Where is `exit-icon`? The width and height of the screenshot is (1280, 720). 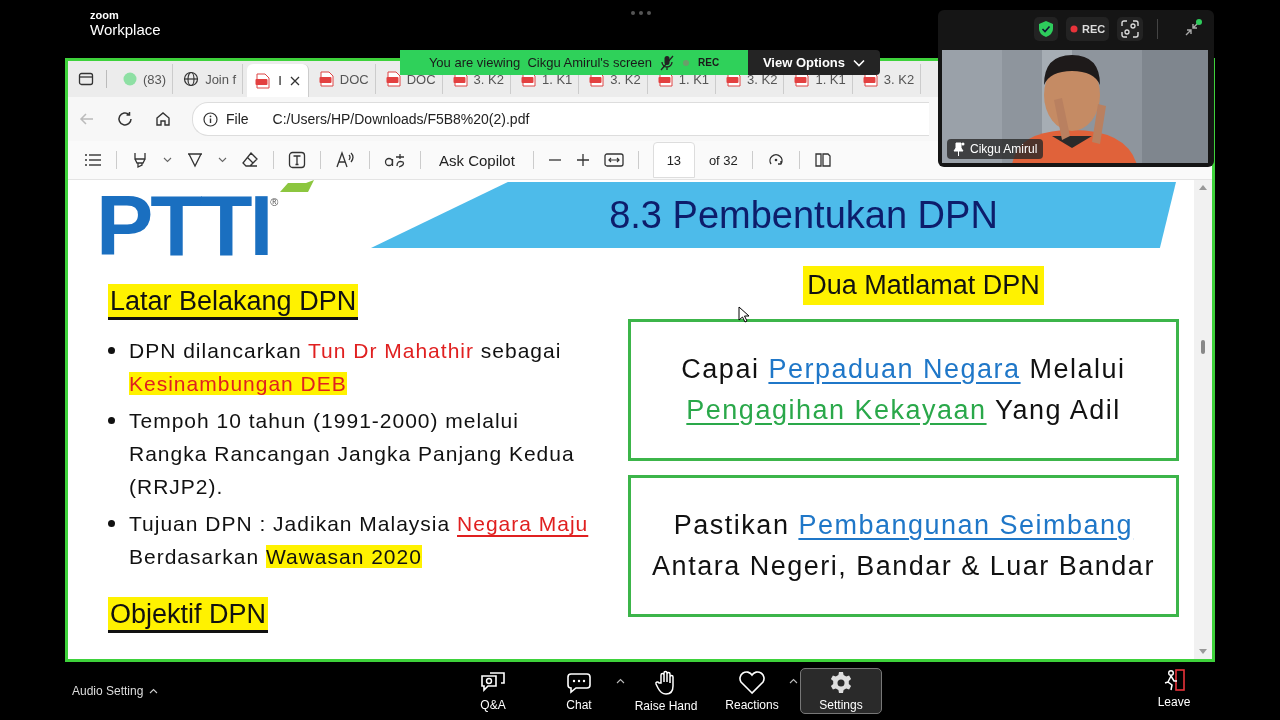
exit-icon is located at coordinates (1174, 680).